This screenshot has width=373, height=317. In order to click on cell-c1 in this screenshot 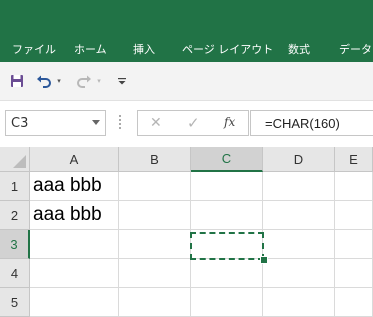, I will do `click(227, 186)`.